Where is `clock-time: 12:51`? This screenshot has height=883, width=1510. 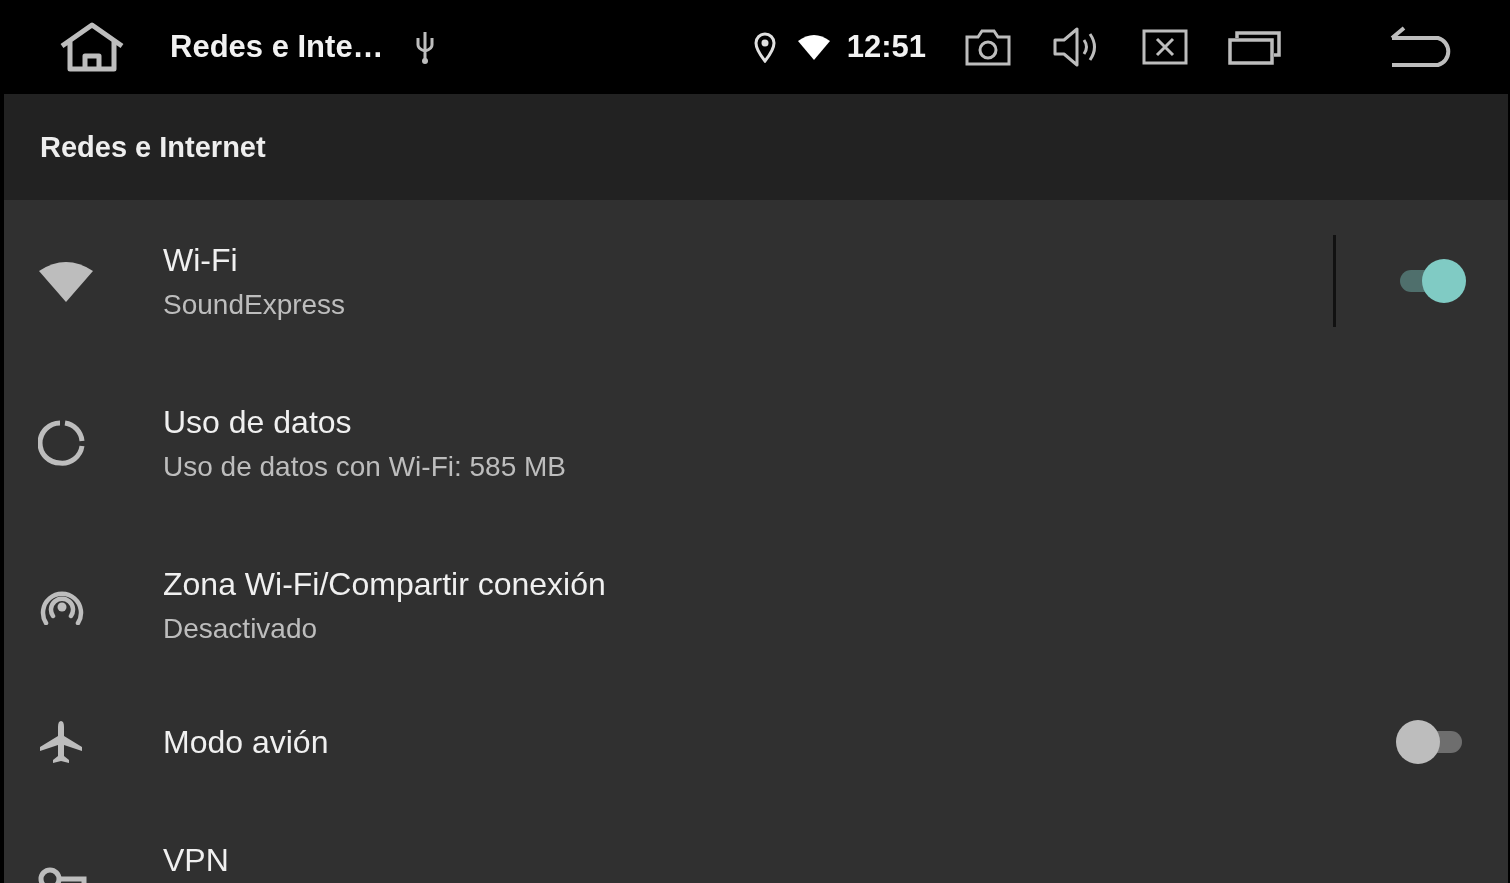 clock-time: 12:51 is located at coordinates (886, 47).